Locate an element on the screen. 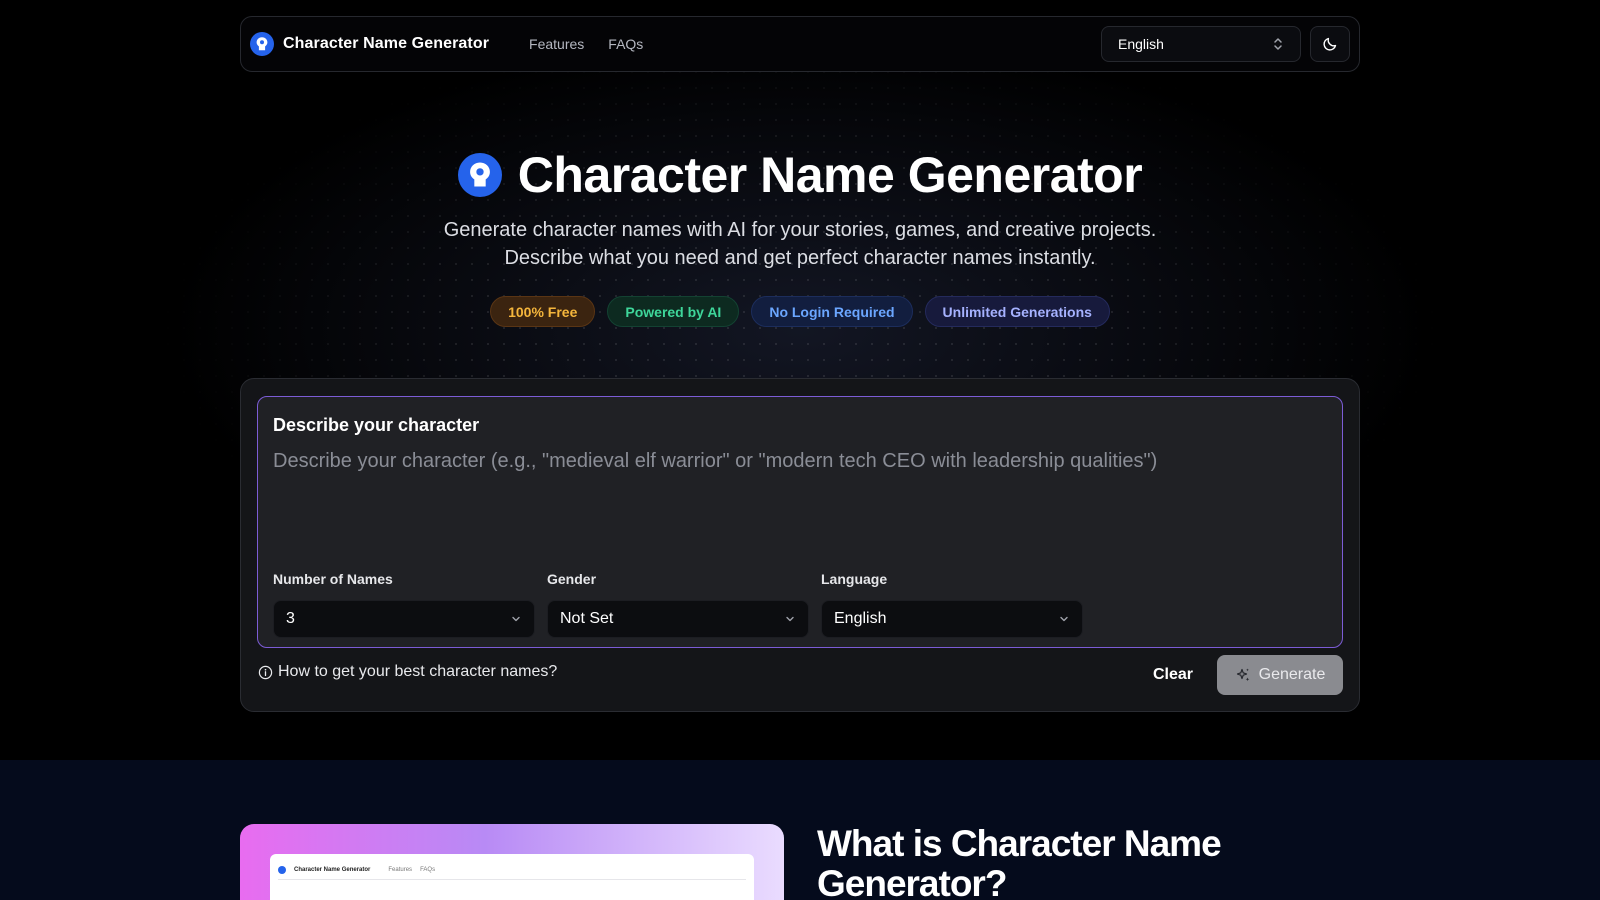 This screenshot has height=900, width=1600. generator-actions: Clear Generate is located at coordinates (1248, 675).